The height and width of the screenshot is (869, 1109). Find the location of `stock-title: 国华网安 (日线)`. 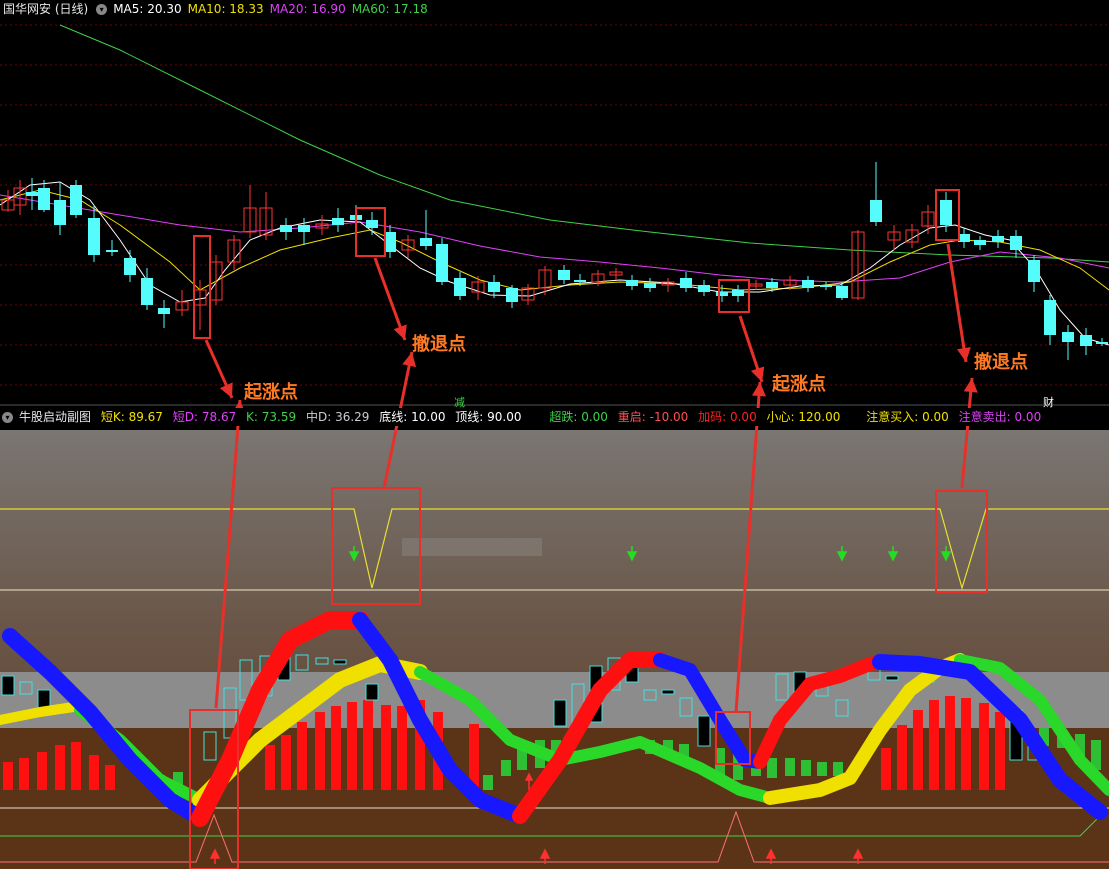

stock-title: 国华网安 (日线) is located at coordinates (46, 9).